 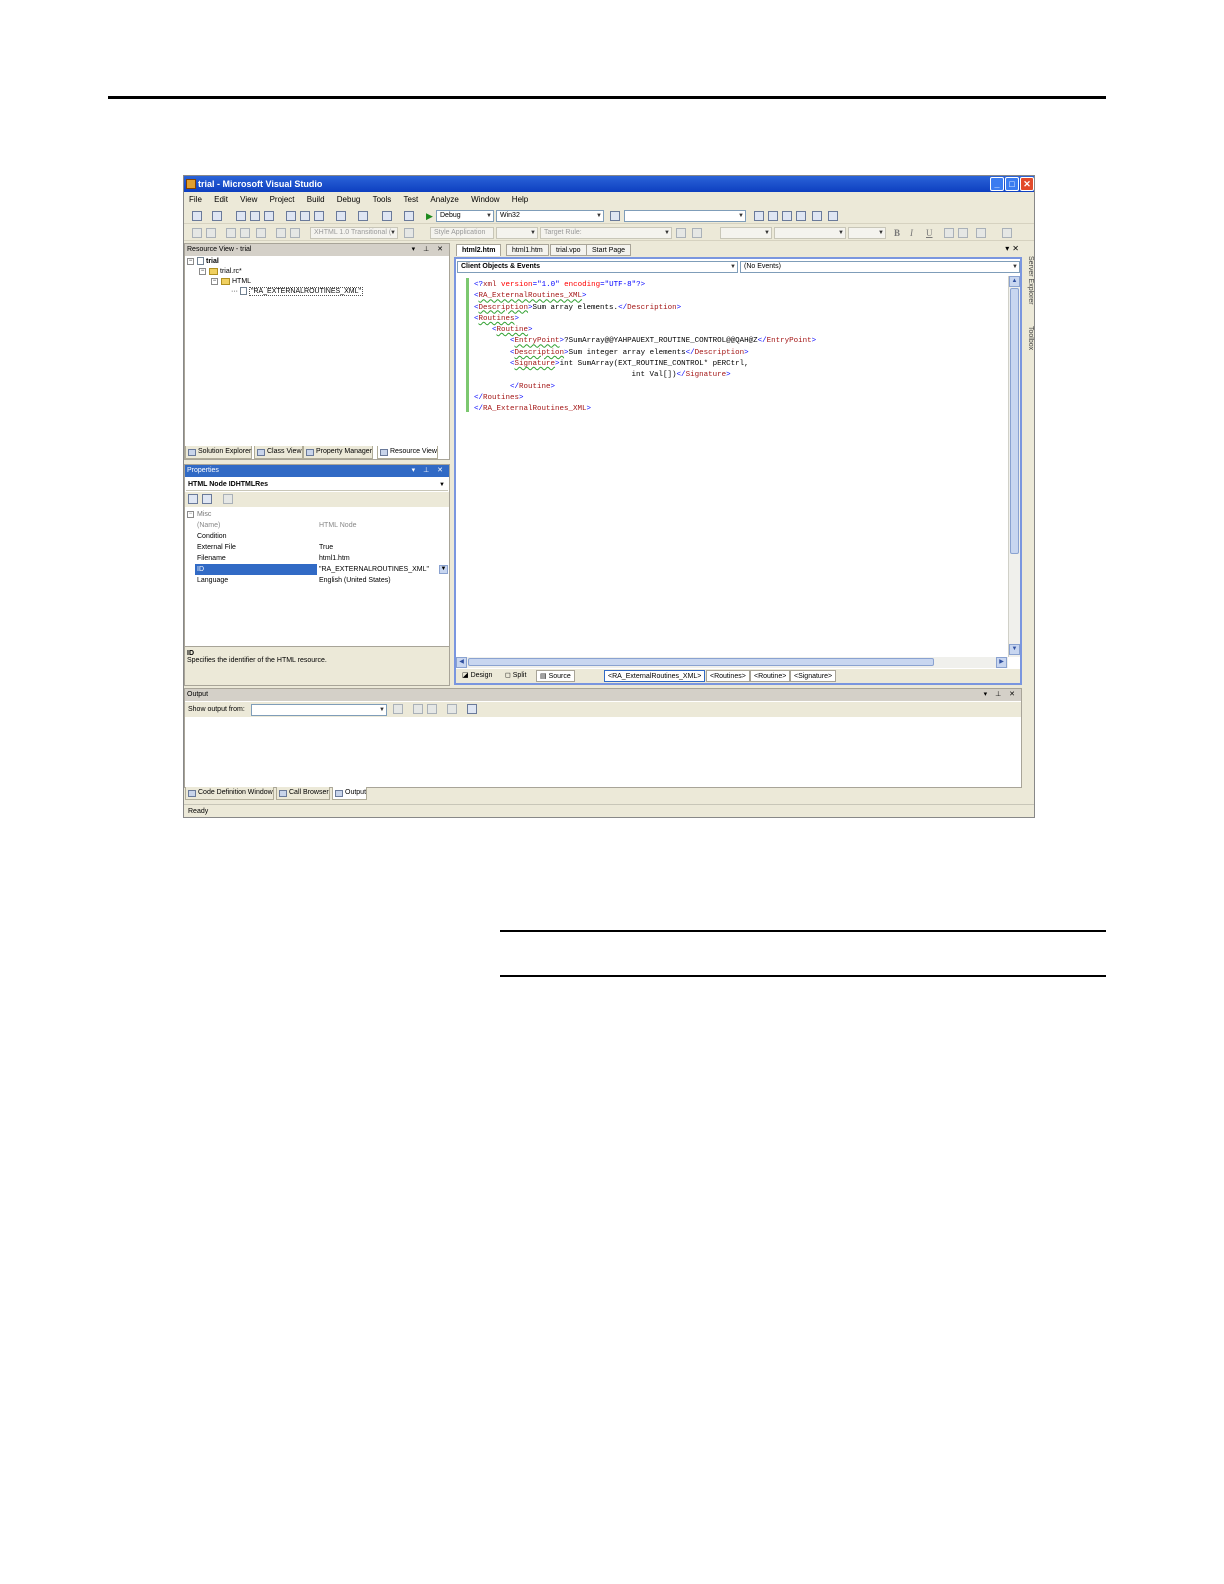 I want to click on scroll-up-arrow: ▲, so click(x=1014, y=281).